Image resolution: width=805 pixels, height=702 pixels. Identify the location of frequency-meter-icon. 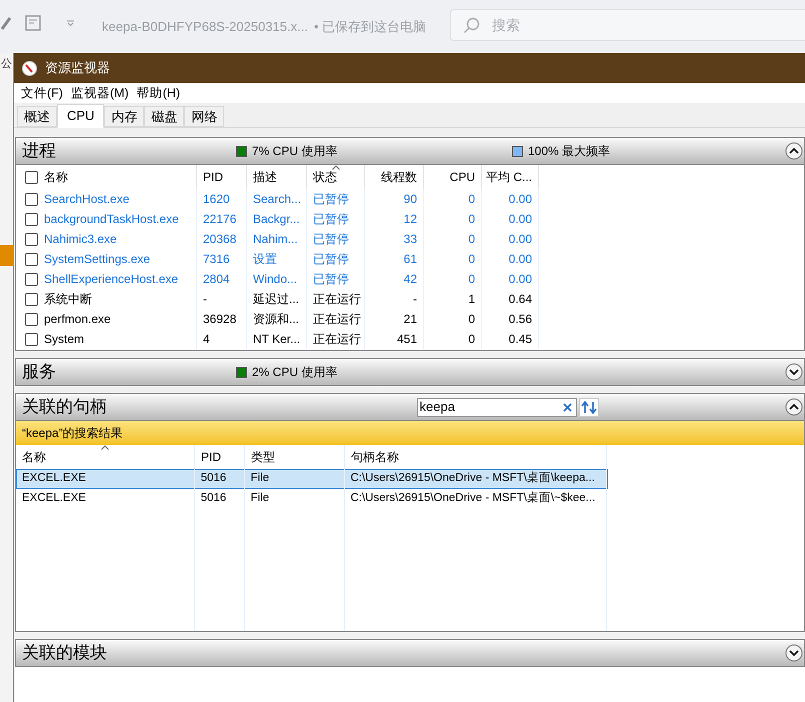
(517, 151).